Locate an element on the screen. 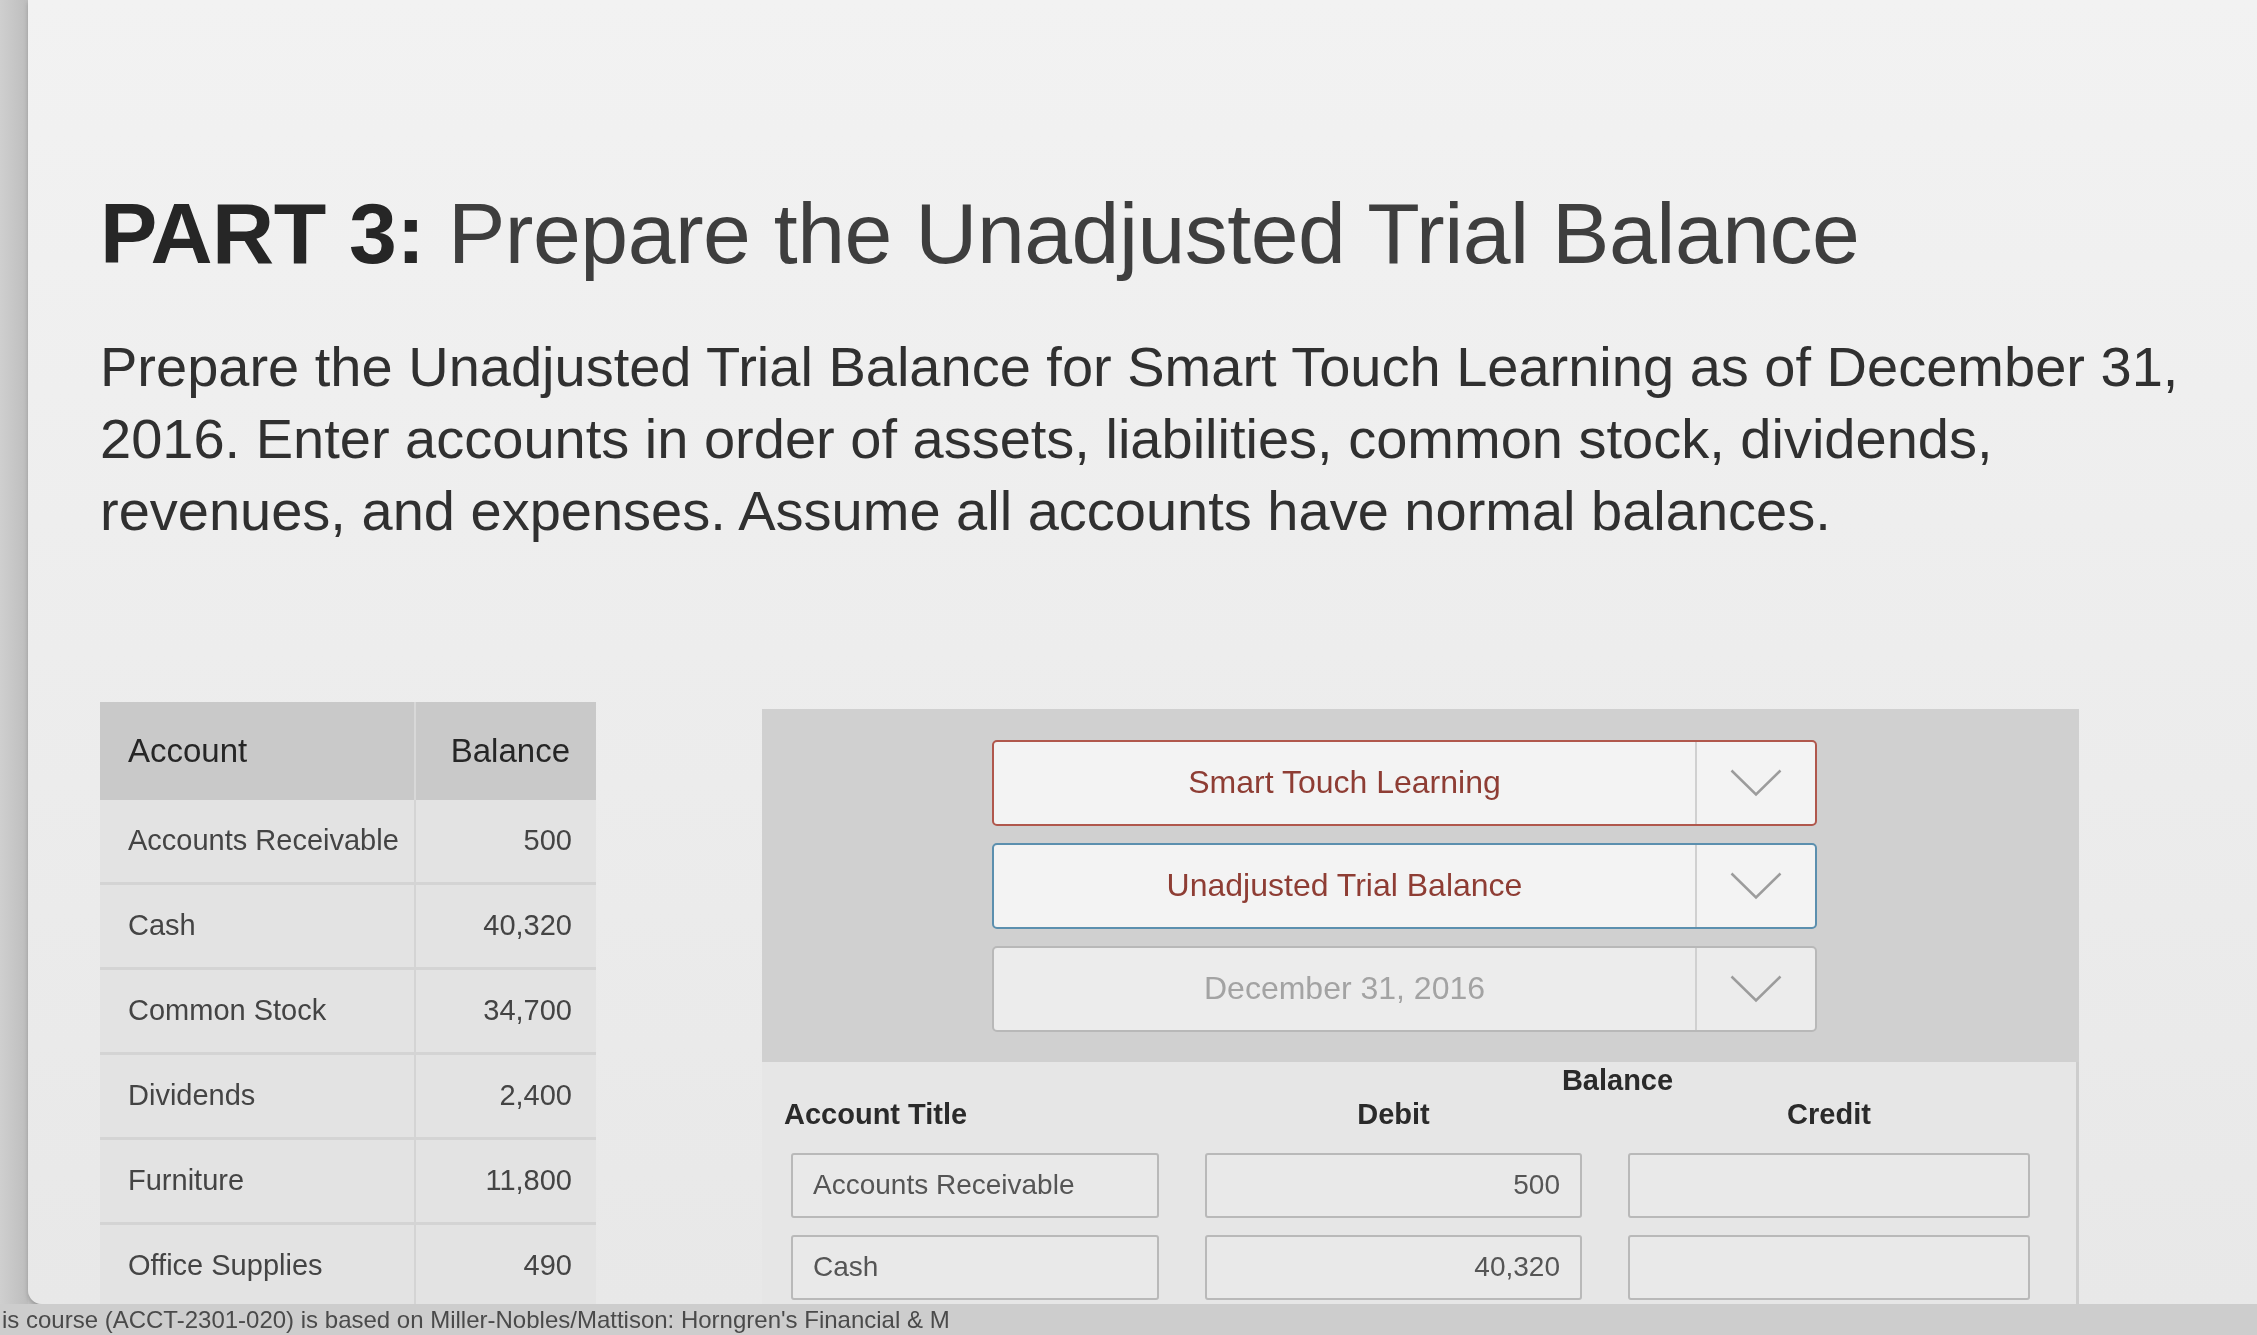  table-cell: Dividends is located at coordinates (258, 1097).